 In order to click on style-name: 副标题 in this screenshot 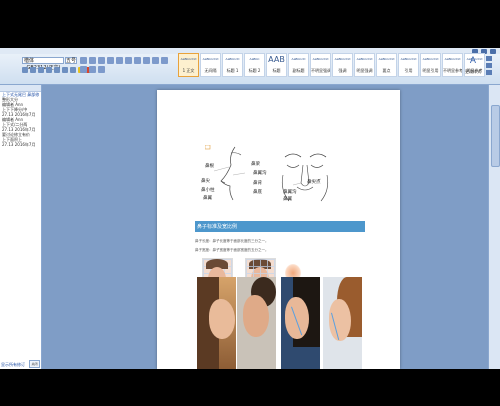, I will do `click(298, 70)`.